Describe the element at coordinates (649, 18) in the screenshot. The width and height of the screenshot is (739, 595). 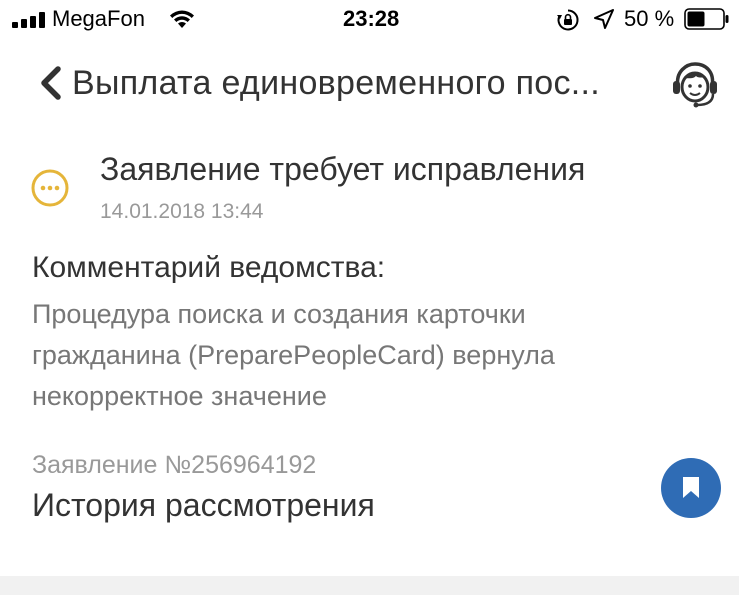
I see `battery-percent: 50 %` at that location.